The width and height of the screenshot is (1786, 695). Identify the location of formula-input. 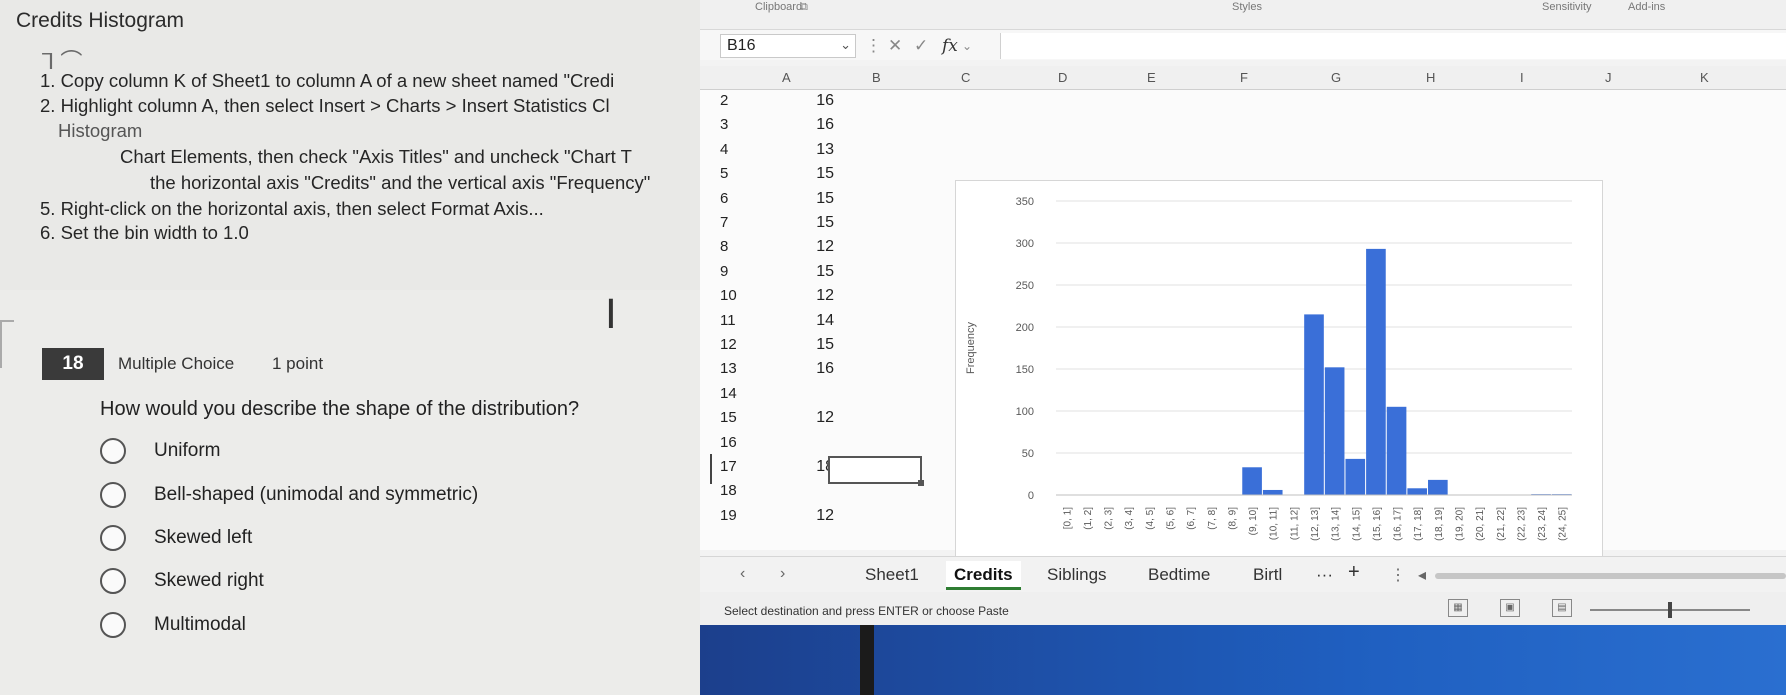
(1393, 46).